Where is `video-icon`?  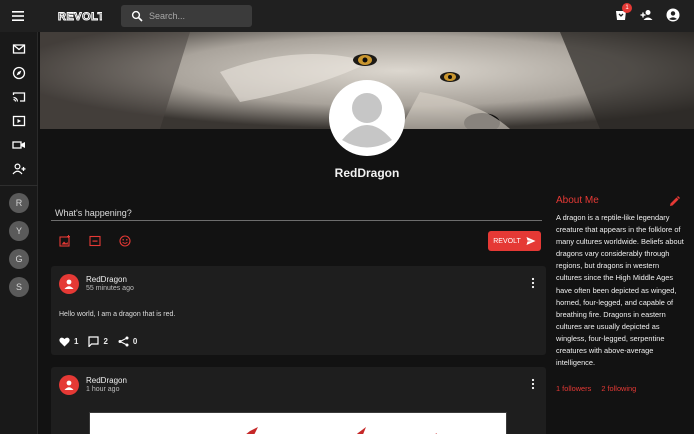 video-icon is located at coordinates (19, 121).